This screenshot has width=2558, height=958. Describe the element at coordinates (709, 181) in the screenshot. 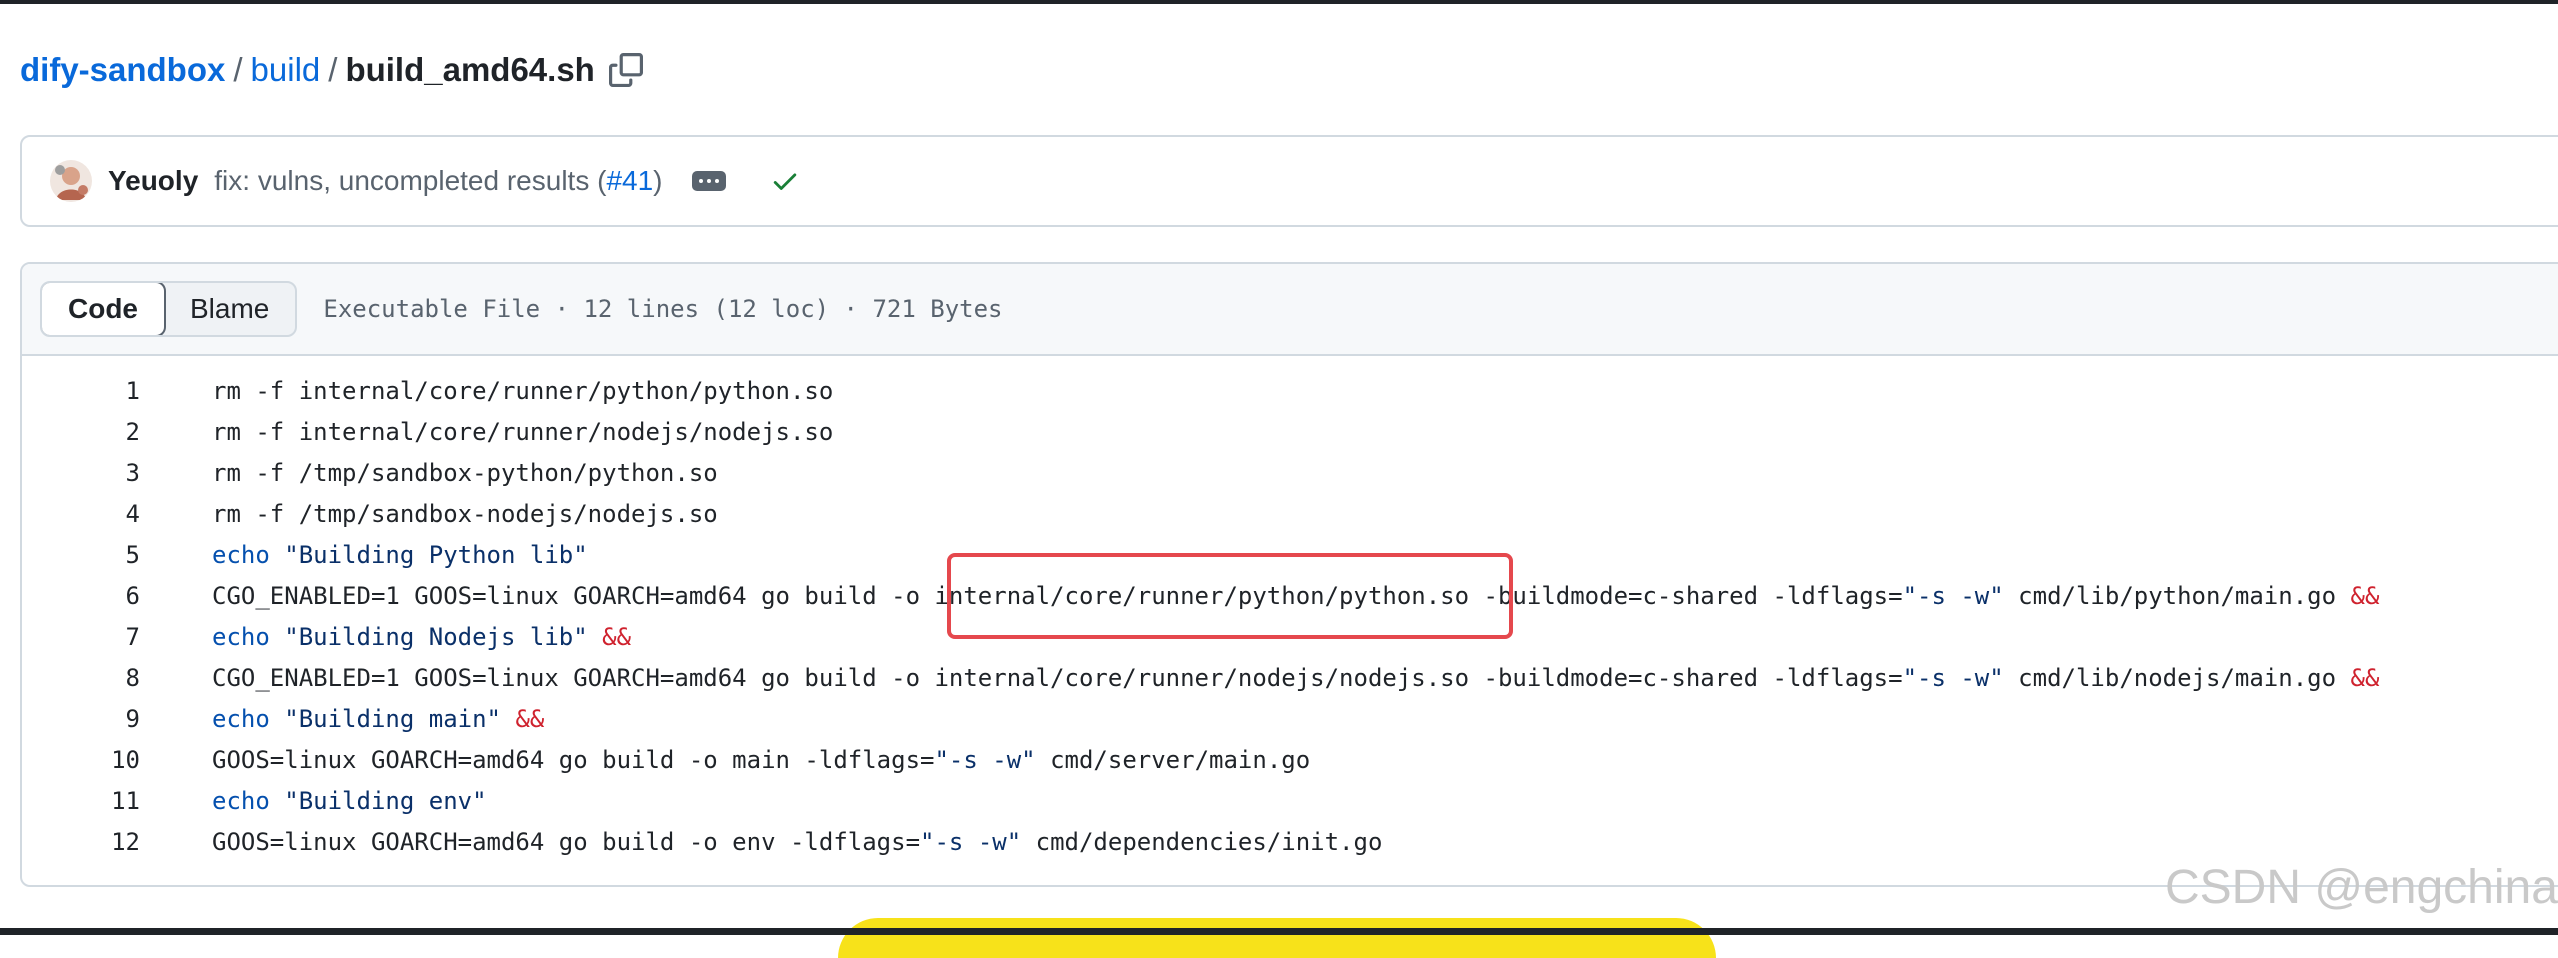

I see `commit-details-button` at that location.